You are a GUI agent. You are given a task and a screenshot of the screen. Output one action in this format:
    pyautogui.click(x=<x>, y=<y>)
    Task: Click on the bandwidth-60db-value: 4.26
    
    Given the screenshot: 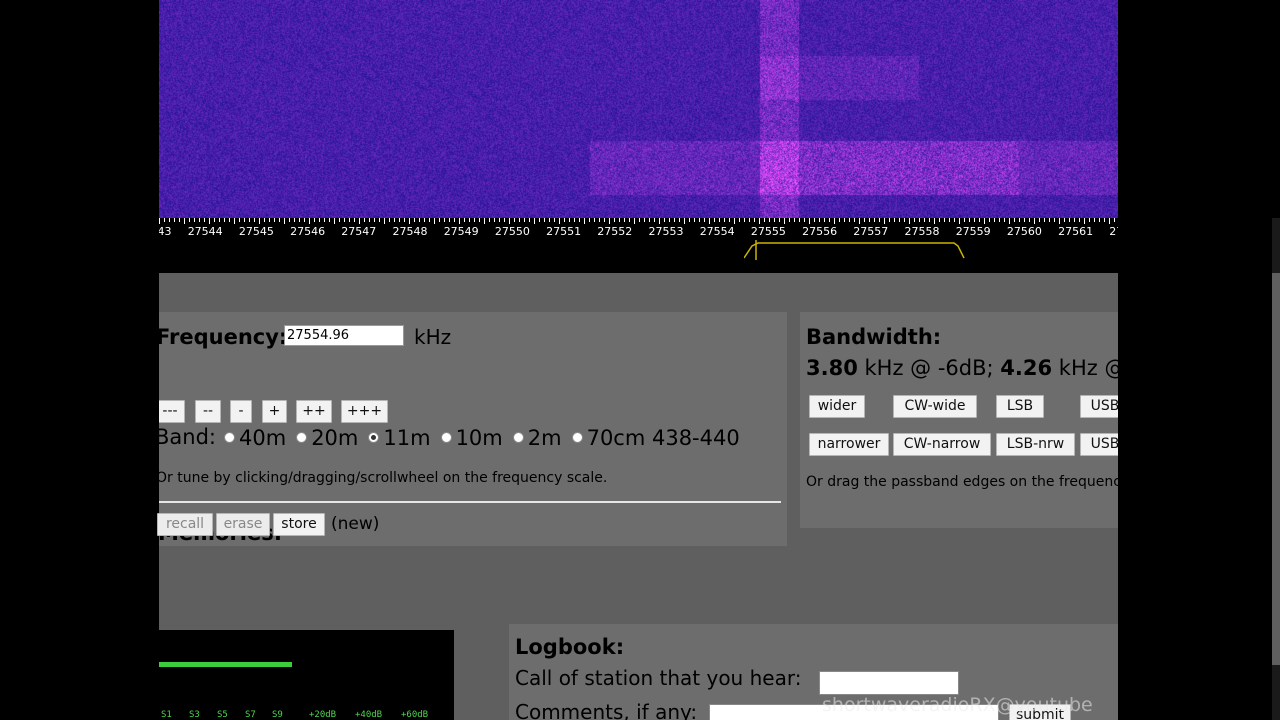 What is the action you would take?
    pyautogui.click(x=1026, y=368)
    